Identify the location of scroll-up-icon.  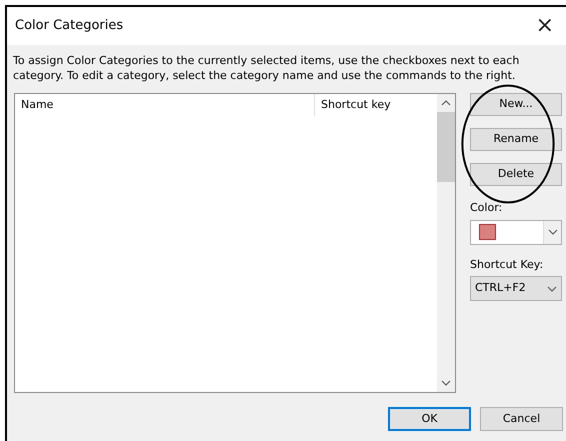
(446, 103).